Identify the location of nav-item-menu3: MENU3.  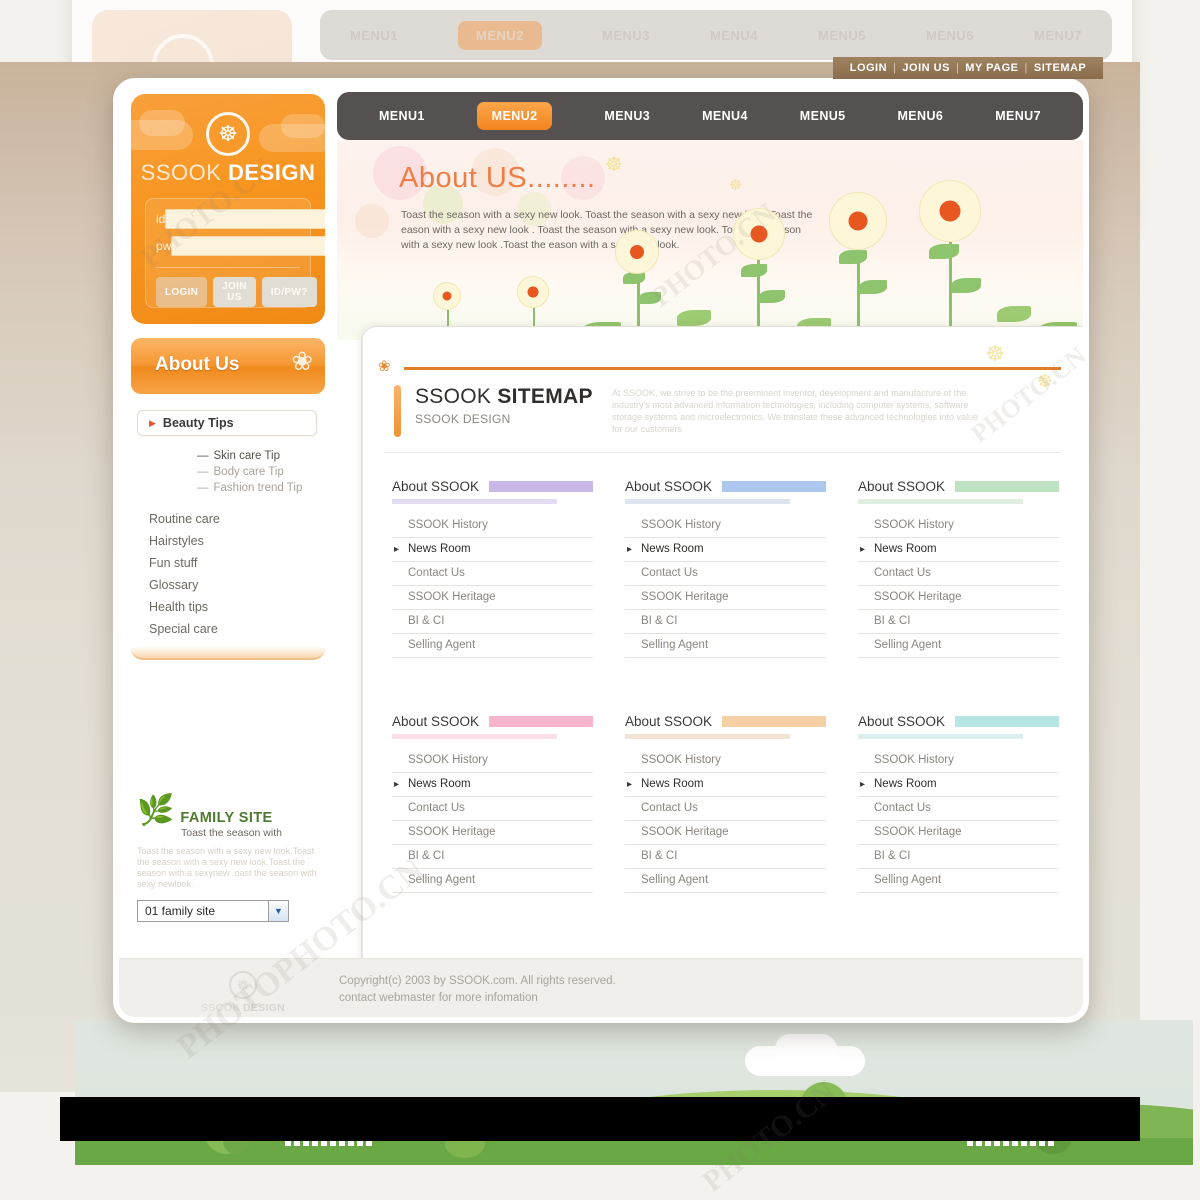
(627, 116).